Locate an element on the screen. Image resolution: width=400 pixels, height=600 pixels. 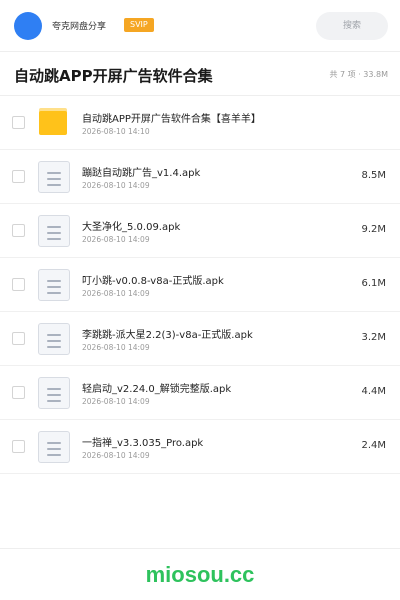
page-title: 自动跳APP开屏广告软件合集 is located at coordinates (113, 76).